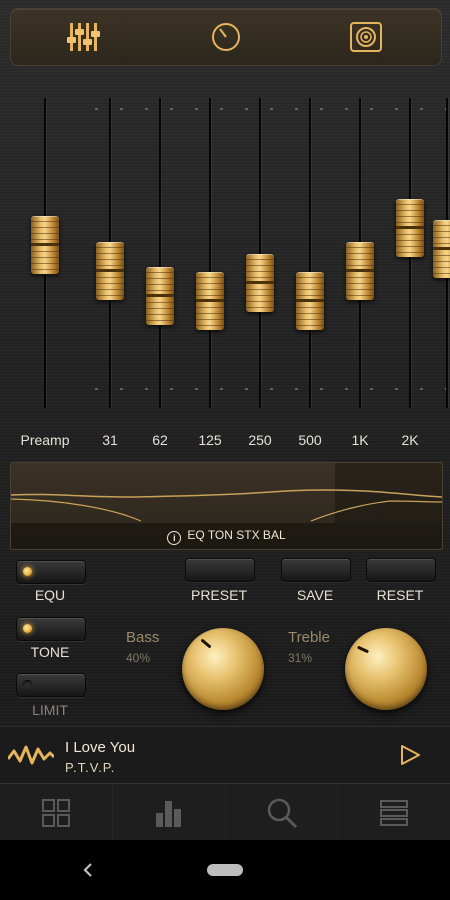 This screenshot has width=450, height=900. I want to click on play-icon, so click(410, 755).